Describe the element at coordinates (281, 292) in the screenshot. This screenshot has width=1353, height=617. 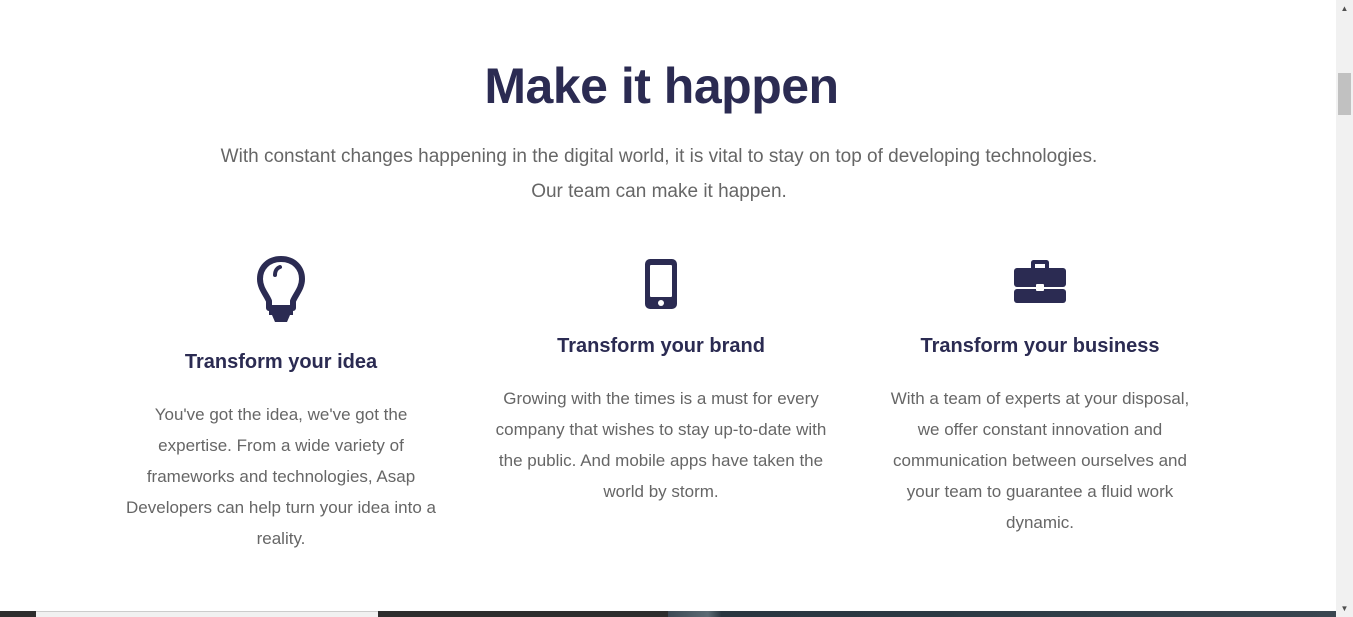
I see `lightbulb-icon` at that location.